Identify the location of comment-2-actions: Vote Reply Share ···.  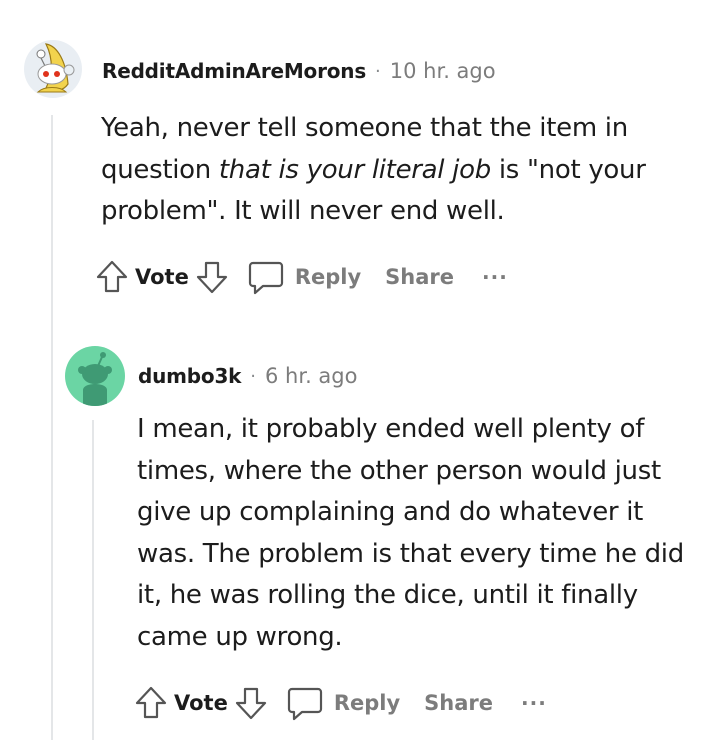
(340, 703).